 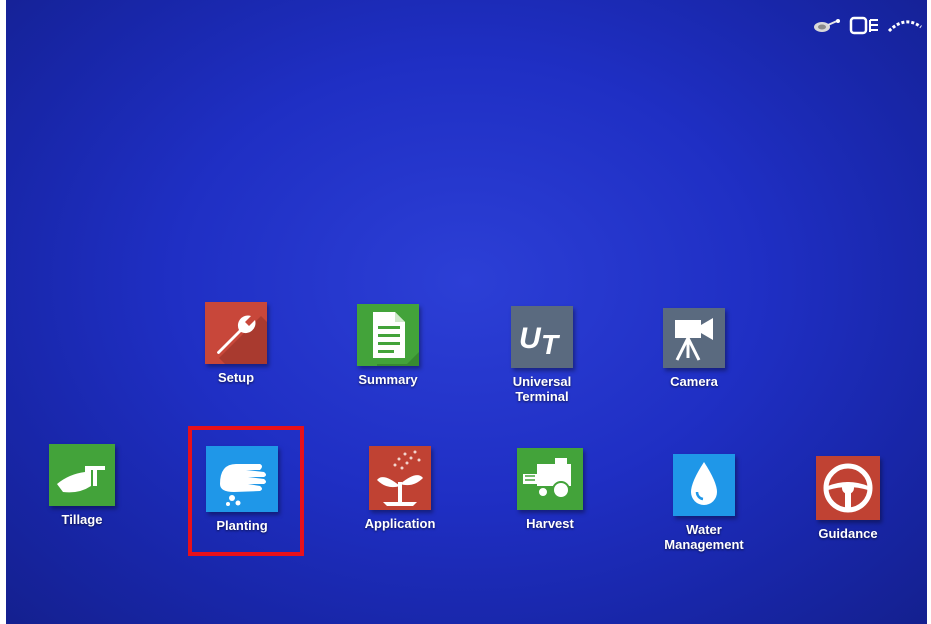 I want to click on app-label-tillage: Tillage, so click(x=82, y=519).